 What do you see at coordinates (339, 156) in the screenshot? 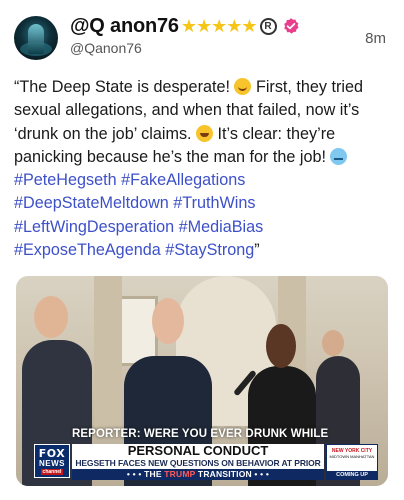
I see `cold-face-emoji` at bounding box center [339, 156].